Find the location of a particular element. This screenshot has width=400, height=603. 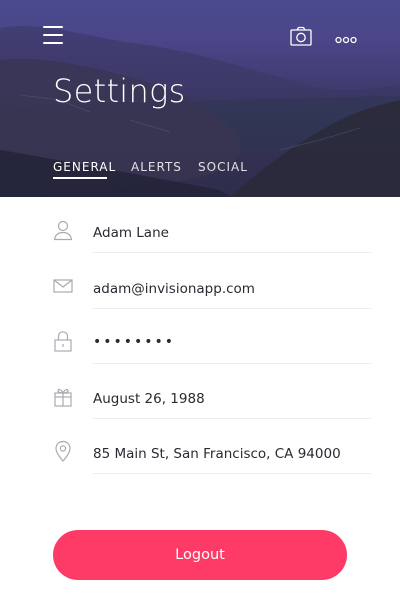

tab-bar: GENERAL ALERTS SOCIAL is located at coordinates (200, 172).